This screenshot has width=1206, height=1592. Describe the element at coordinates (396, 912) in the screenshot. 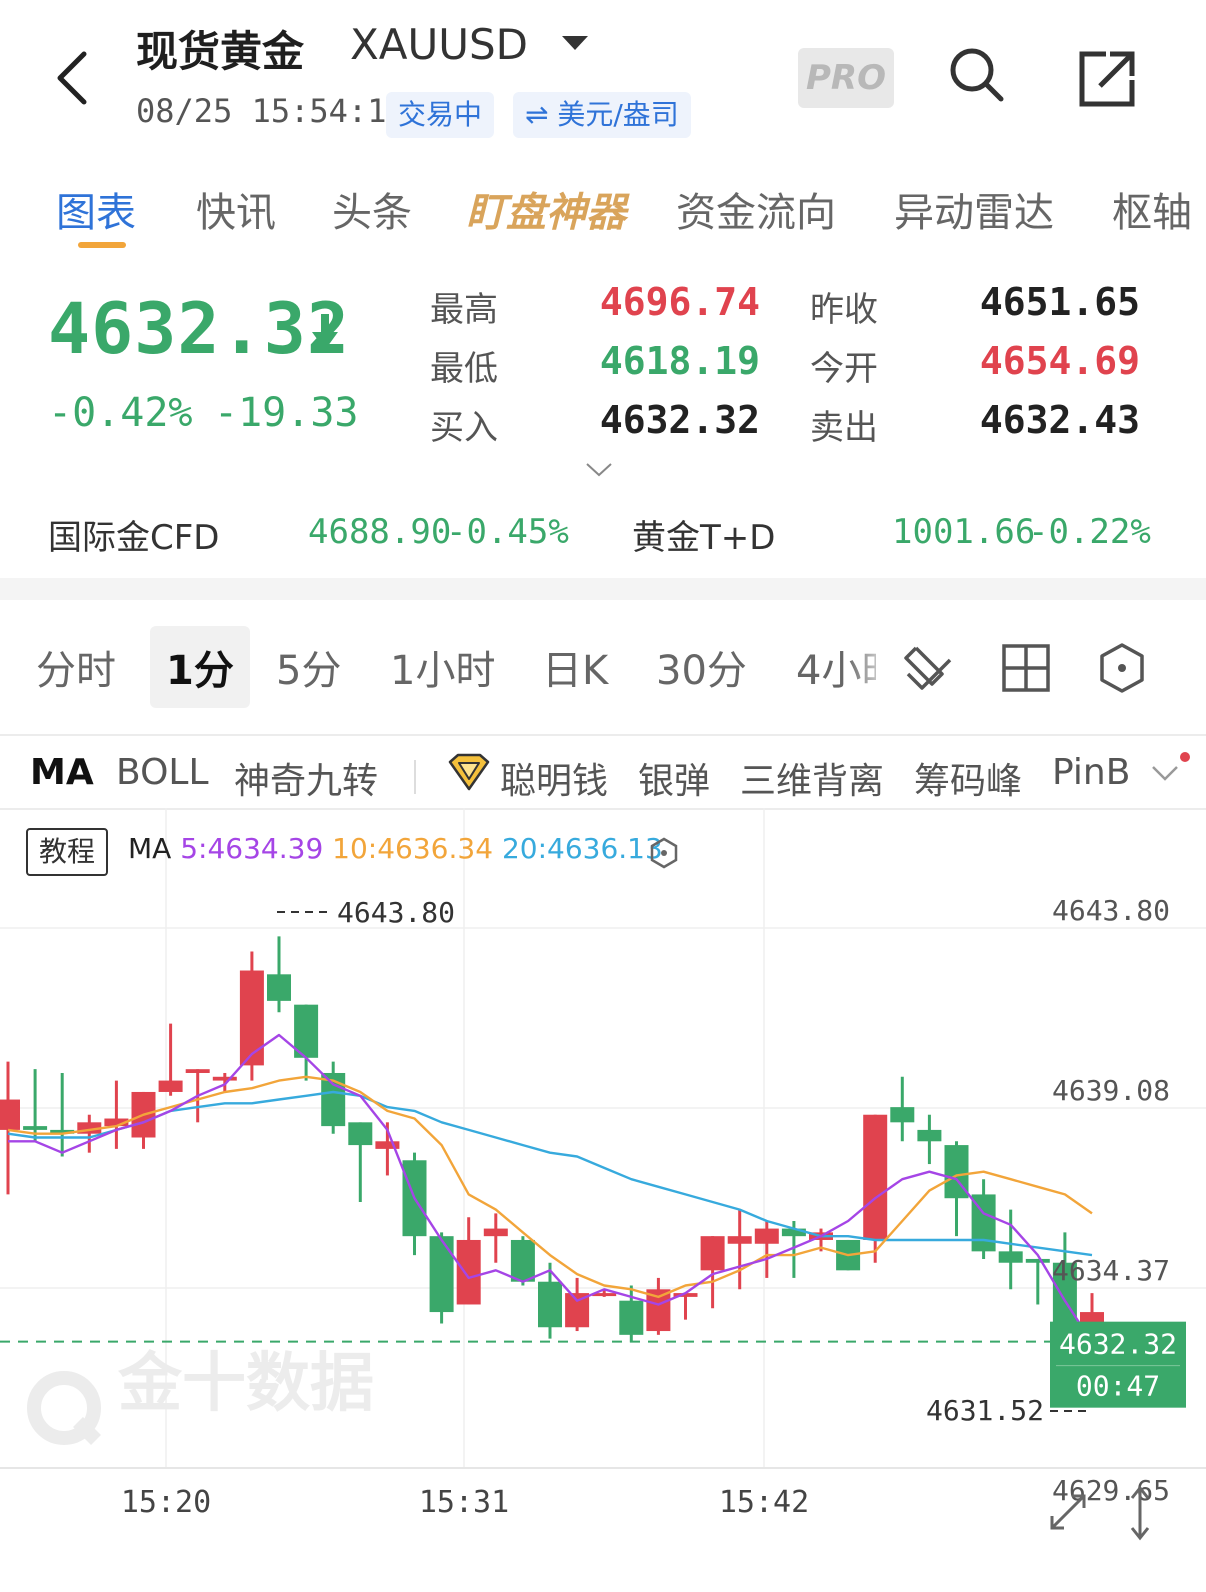

I see `high-marker-label: 4643.80` at that location.